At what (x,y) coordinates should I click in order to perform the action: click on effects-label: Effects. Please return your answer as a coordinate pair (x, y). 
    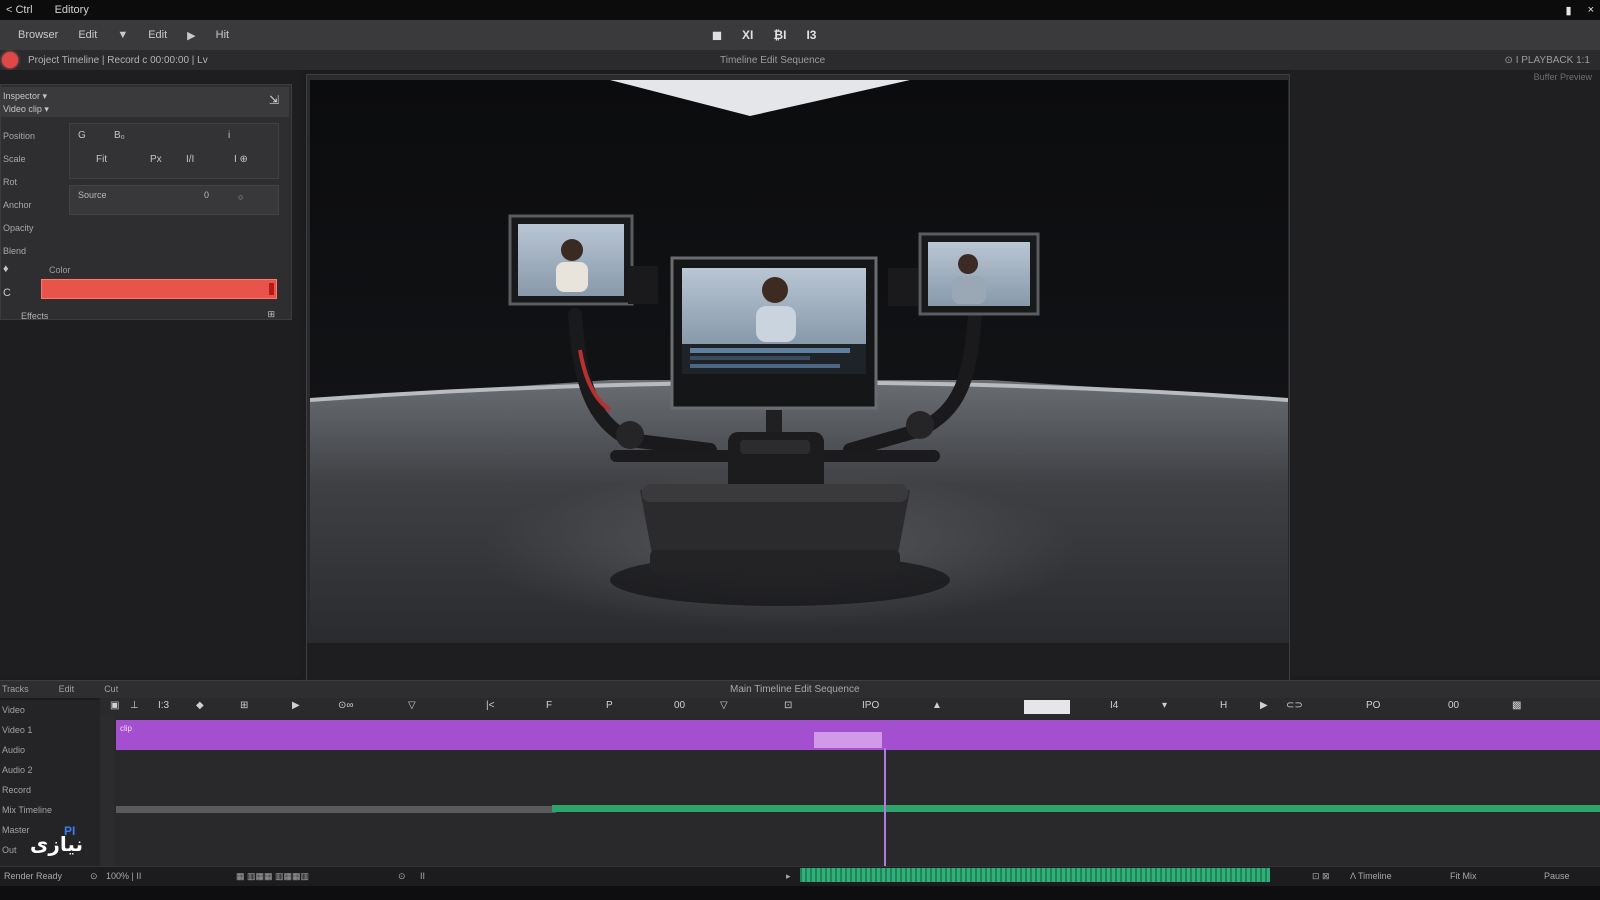
    Looking at the image, I should click on (34, 316).